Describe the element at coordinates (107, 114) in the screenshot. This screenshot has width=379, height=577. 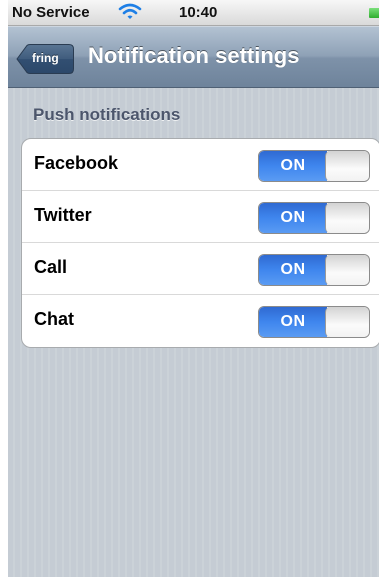
I see `section-header: Push notifications` at that location.